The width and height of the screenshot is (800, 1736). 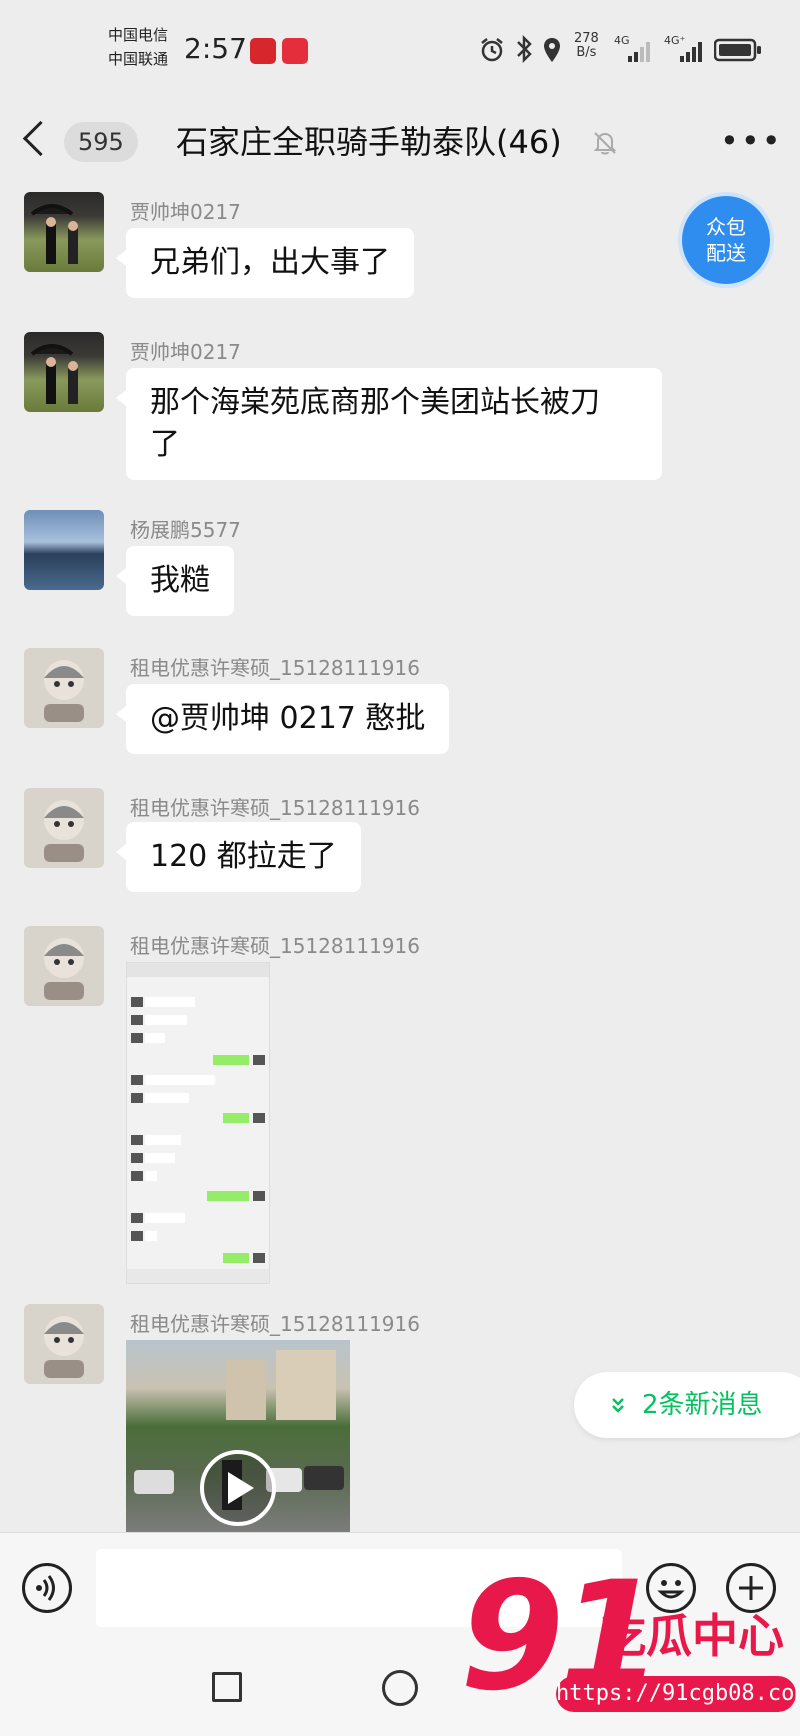 What do you see at coordinates (375, 402) in the screenshot?
I see `message-text-line: 那个海棠苑底商那个美团站长被刀` at bounding box center [375, 402].